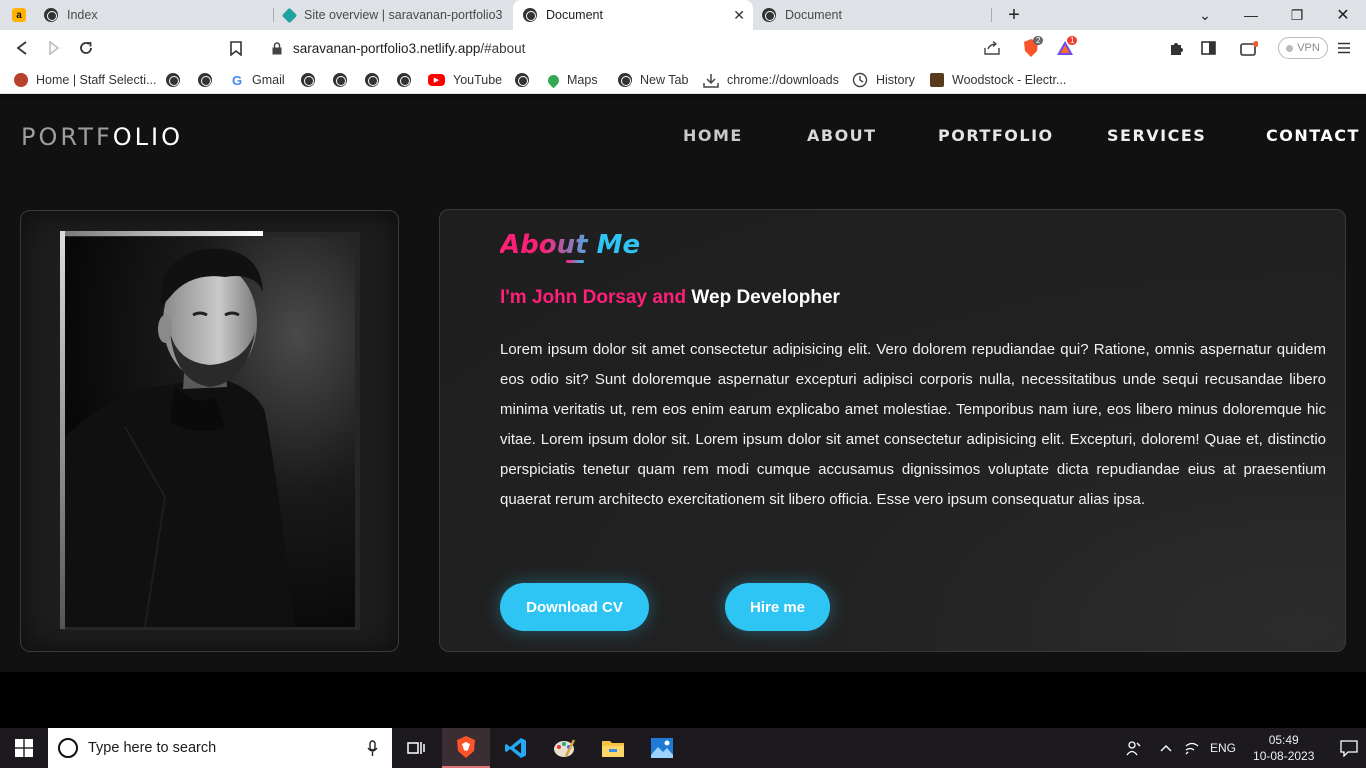  Describe the element at coordinates (1066, 47) in the screenshot. I see `brave-rewards-button: 1` at that location.